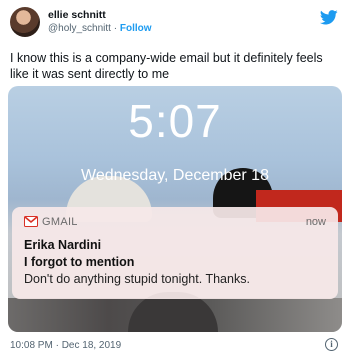  I want to click on notification-subject: I forgot to mention, so click(79, 262).